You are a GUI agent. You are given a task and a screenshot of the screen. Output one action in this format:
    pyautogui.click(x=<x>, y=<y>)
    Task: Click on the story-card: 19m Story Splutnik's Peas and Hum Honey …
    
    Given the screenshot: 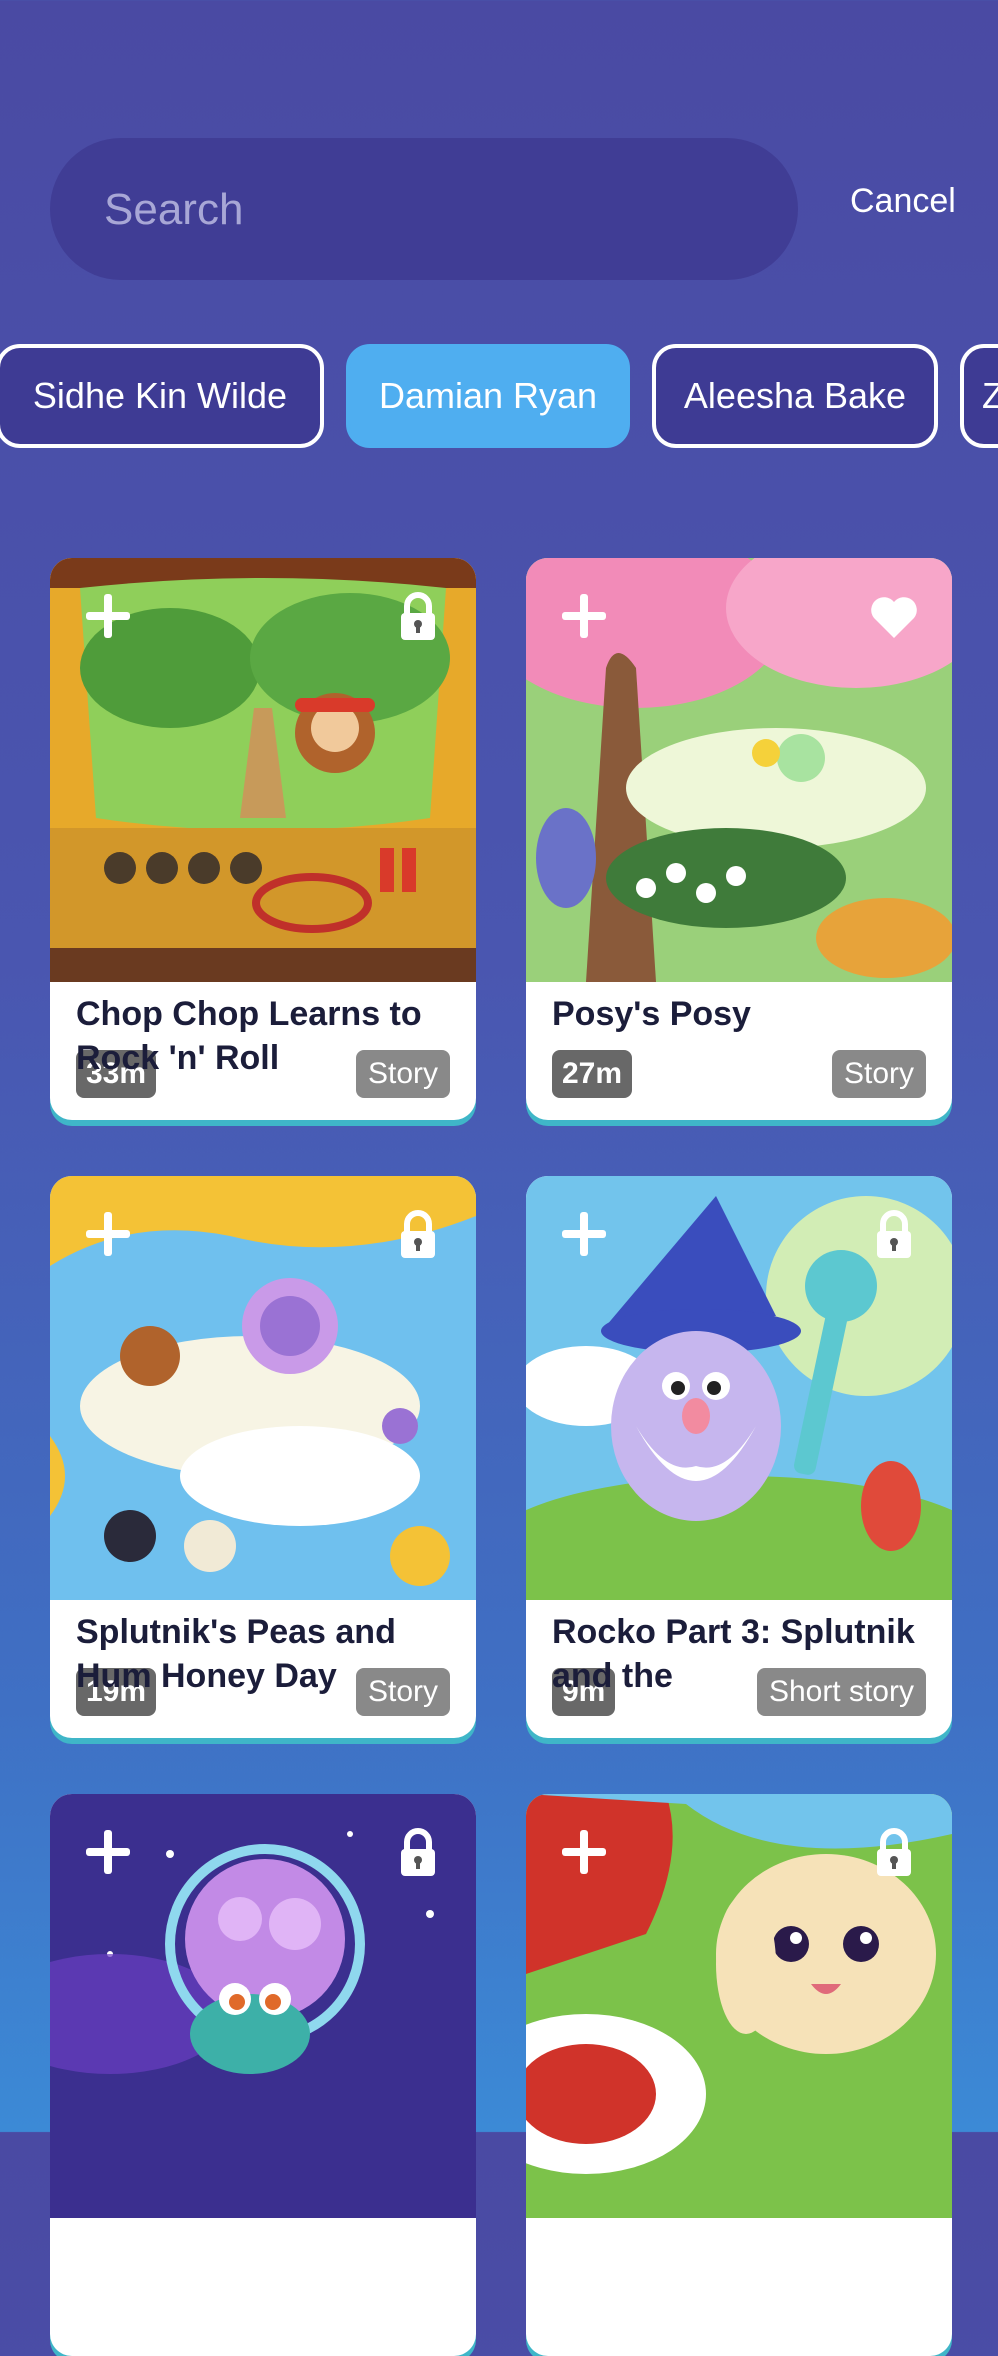 What is the action you would take?
    pyautogui.click(x=263, y=1457)
    